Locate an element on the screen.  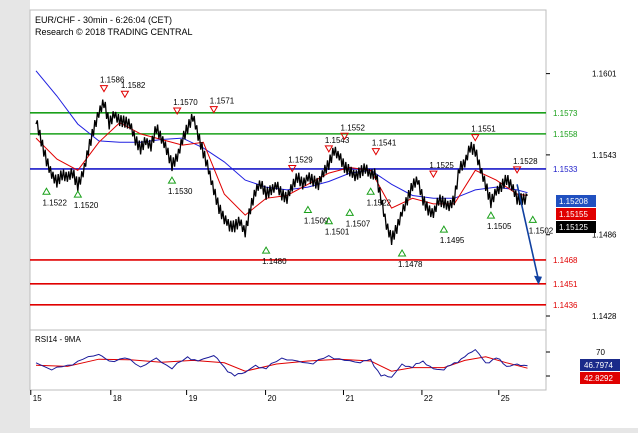
time-axis-label: 18 is located at coordinates (117, 398).